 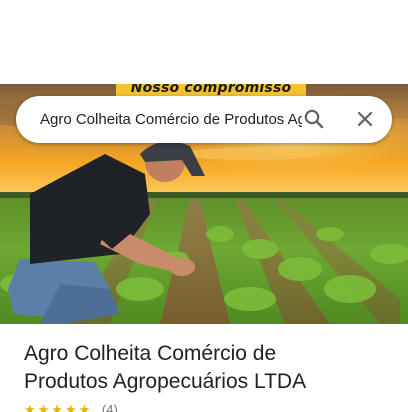 What do you see at coordinates (124, 407) in the screenshot?
I see `rating-row: ★★★★★ (4)` at bounding box center [124, 407].